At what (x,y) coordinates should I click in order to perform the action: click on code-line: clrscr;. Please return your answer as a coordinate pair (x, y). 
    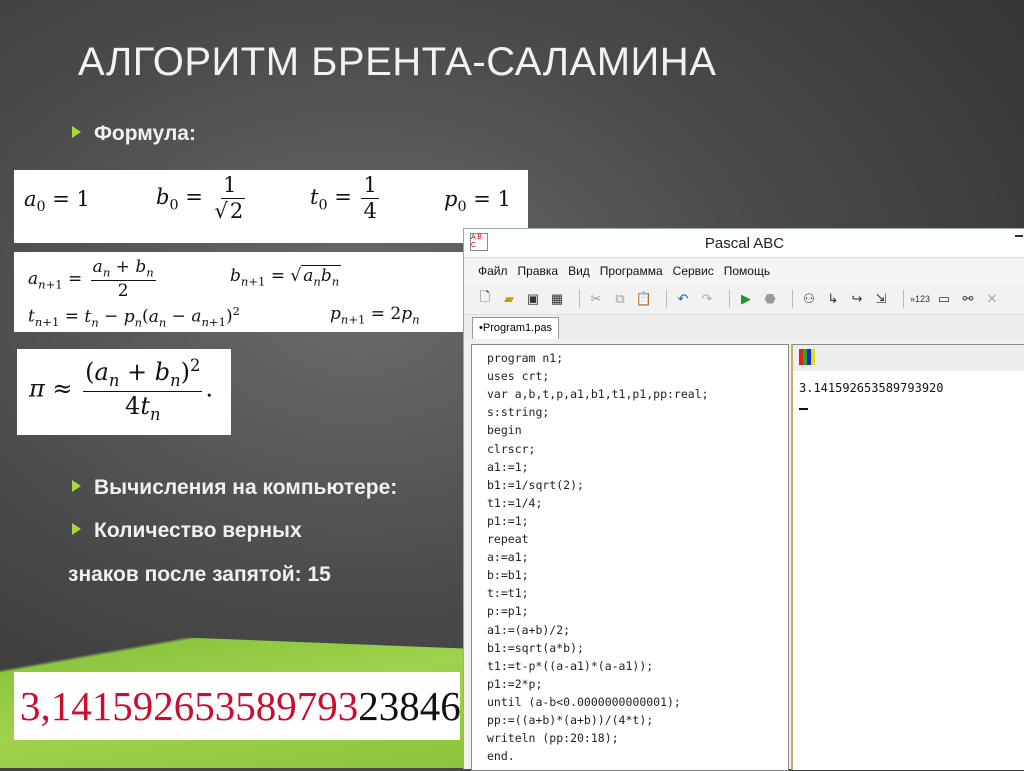
    Looking at the image, I should click on (511, 448).